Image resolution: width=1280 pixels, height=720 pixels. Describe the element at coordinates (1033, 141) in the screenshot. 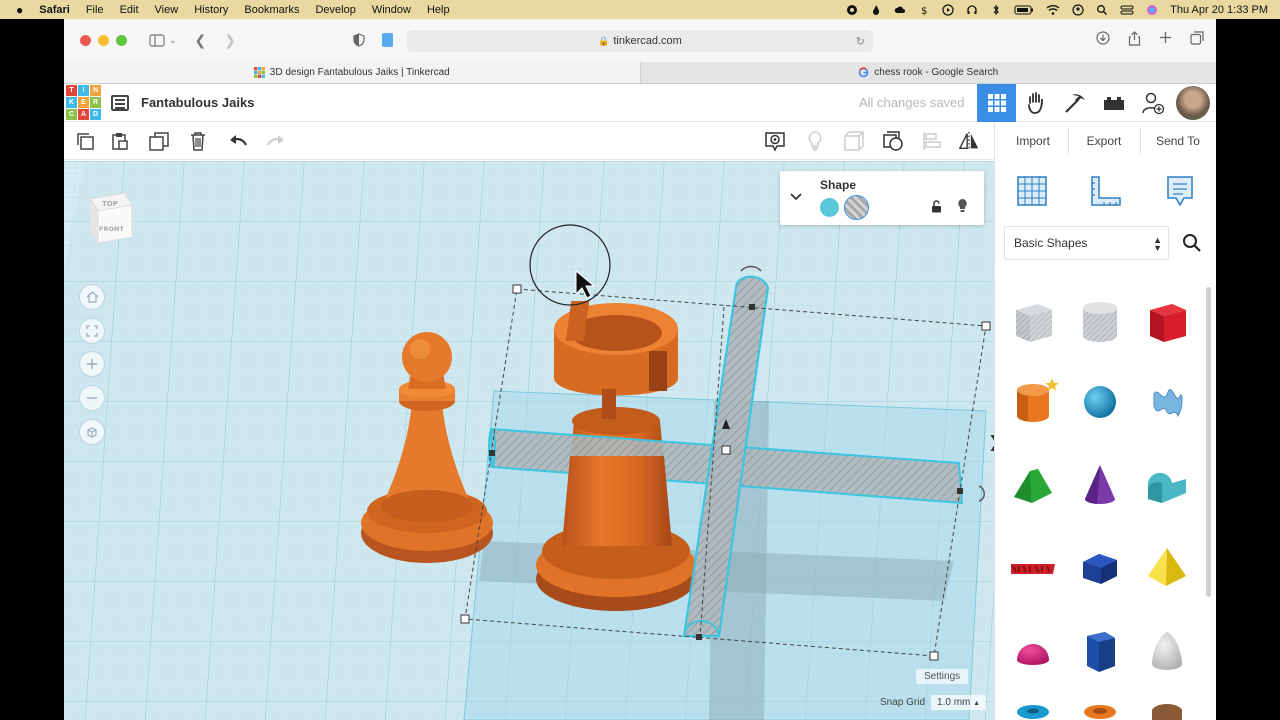

I see `import-button: Import` at that location.